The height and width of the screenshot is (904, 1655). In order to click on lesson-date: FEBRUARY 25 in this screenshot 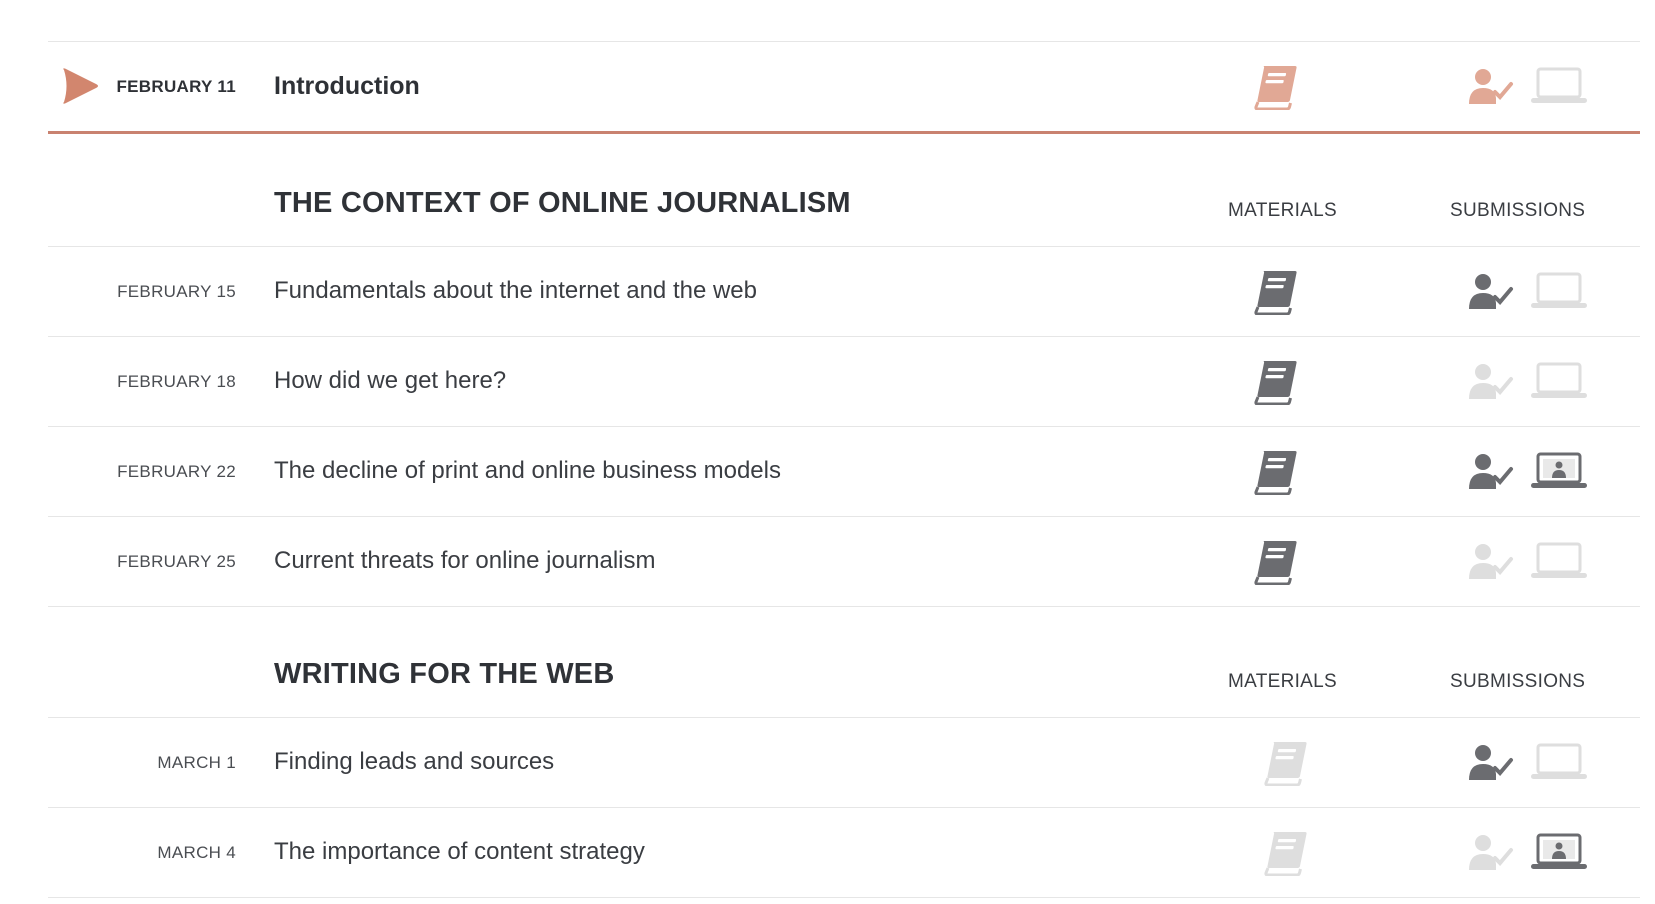, I will do `click(176, 561)`.